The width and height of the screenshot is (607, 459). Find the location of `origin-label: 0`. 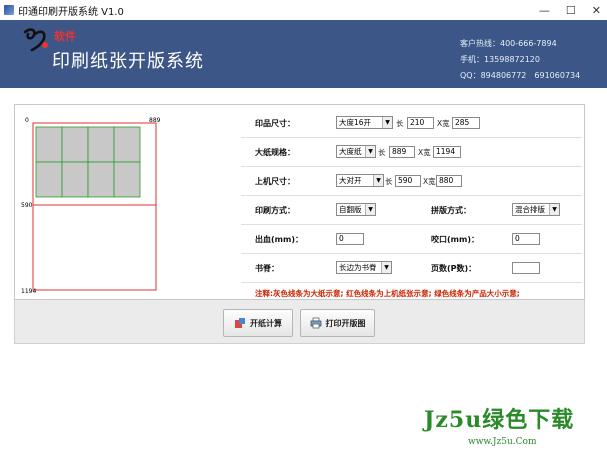

origin-label: 0 is located at coordinates (27, 120).